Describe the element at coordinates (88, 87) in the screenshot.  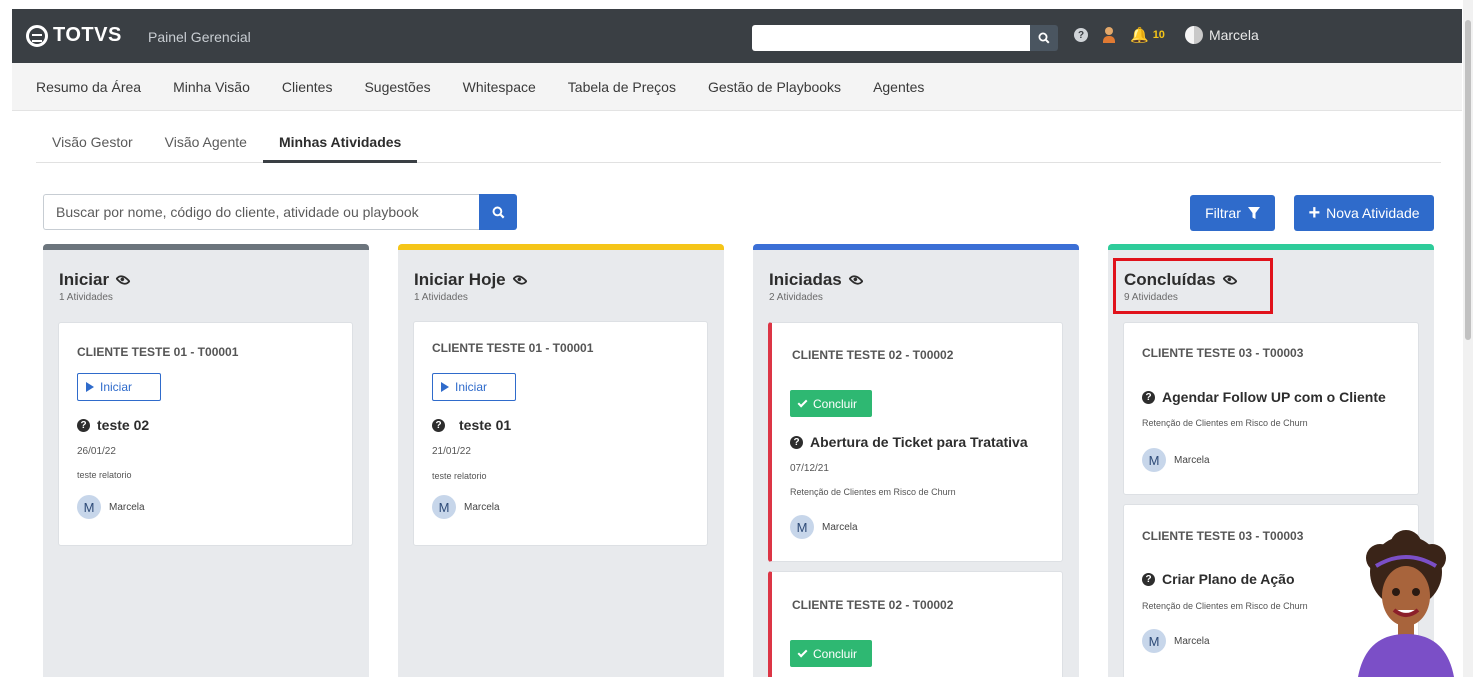
I see `nav-resumo-da-area: Resumo da Área` at that location.